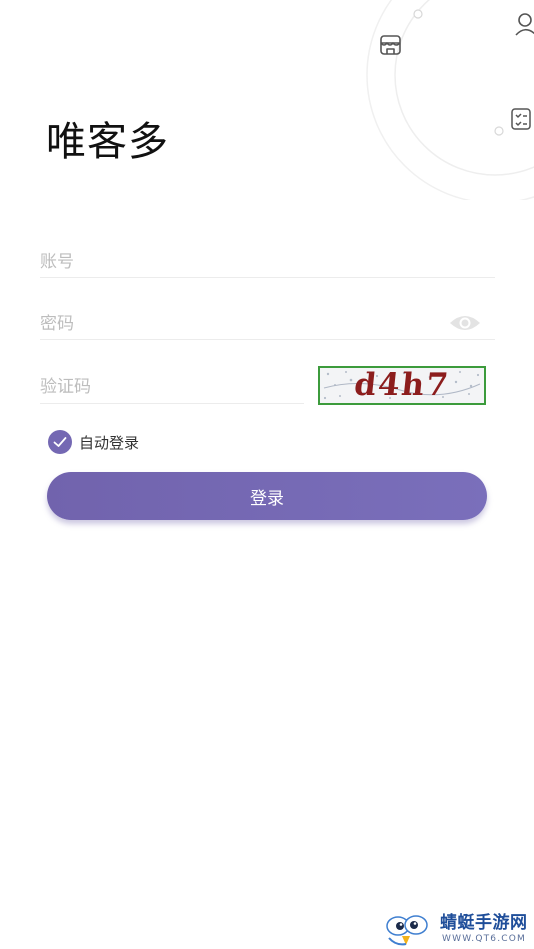 The image size is (534, 949). I want to click on password-input, so click(240, 324).